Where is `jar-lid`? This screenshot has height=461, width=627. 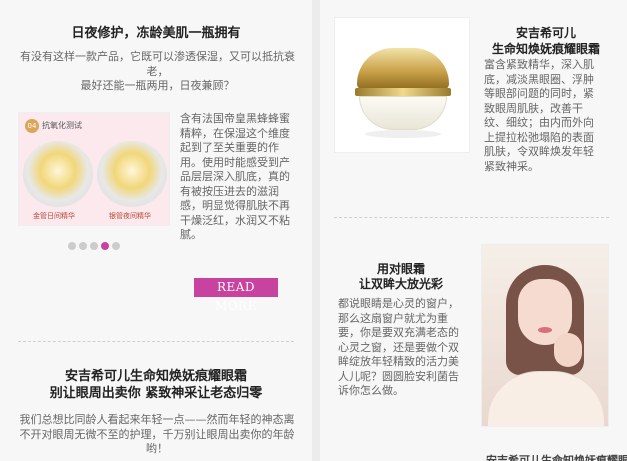
jar-lid is located at coordinates (403, 69).